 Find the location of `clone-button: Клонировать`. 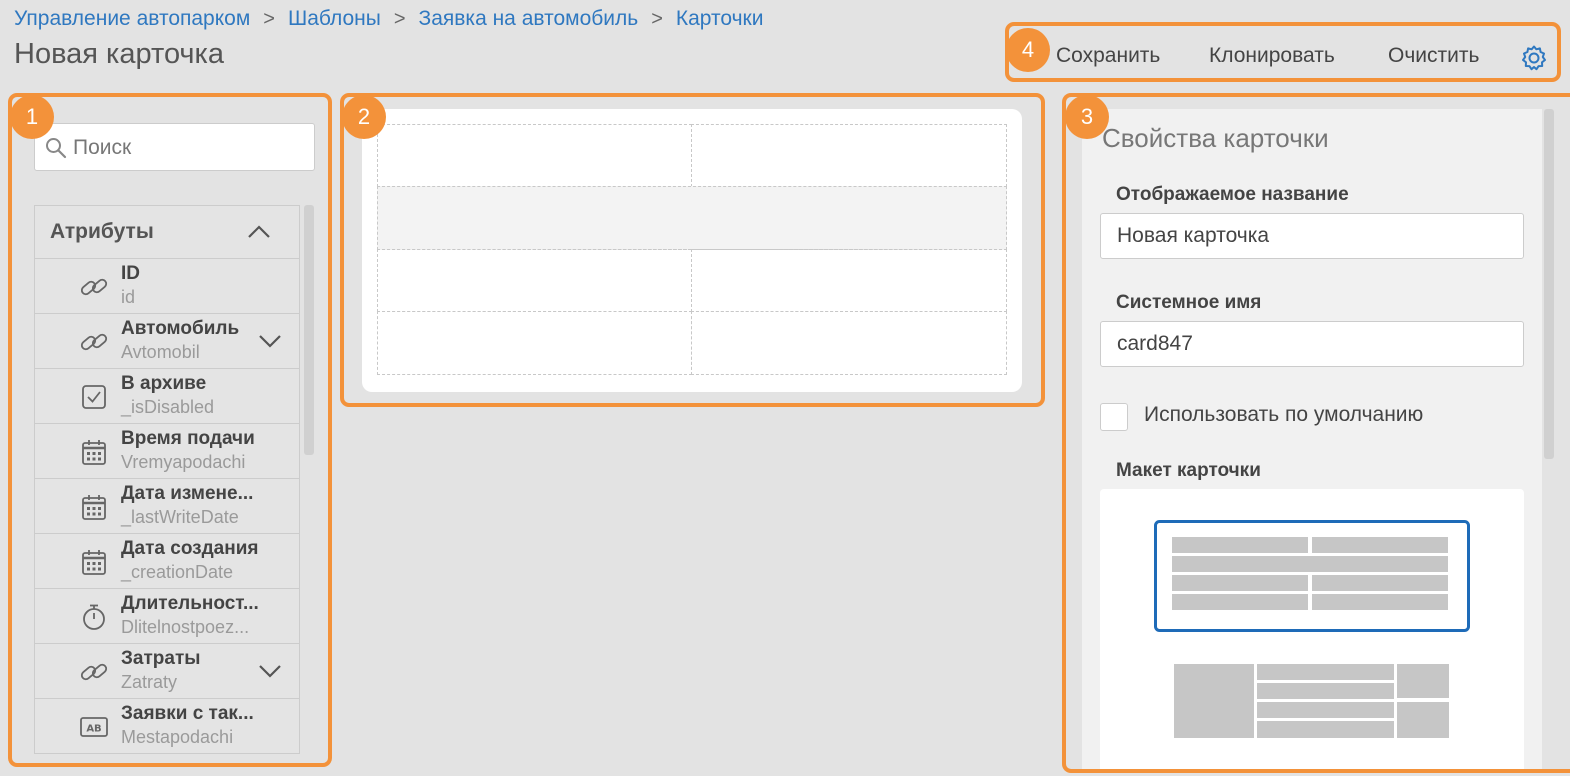

clone-button: Клонировать is located at coordinates (1272, 56).